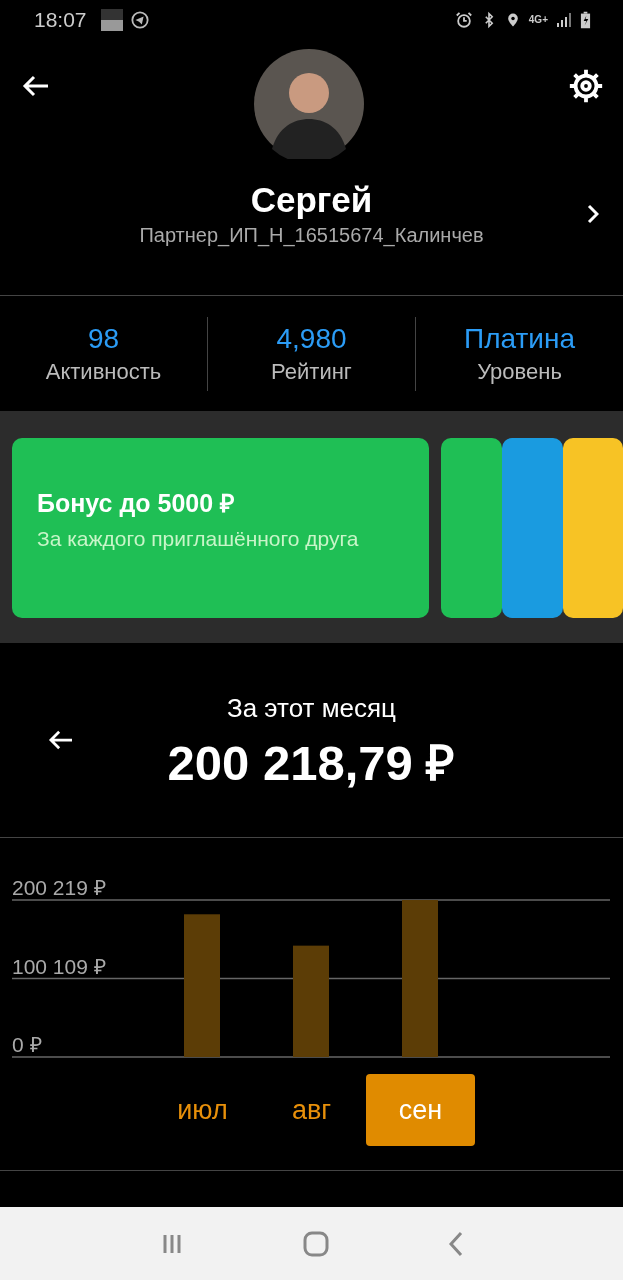 The image size is (623, 1280). I want to click on axis-label: 0 ₽, so click(27, 1044).